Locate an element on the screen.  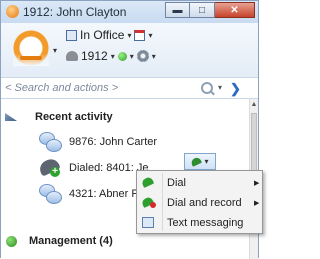
context-menu: Dial ▶ Dial and record ▶ Text messaging is located at coordinates (199, 202).